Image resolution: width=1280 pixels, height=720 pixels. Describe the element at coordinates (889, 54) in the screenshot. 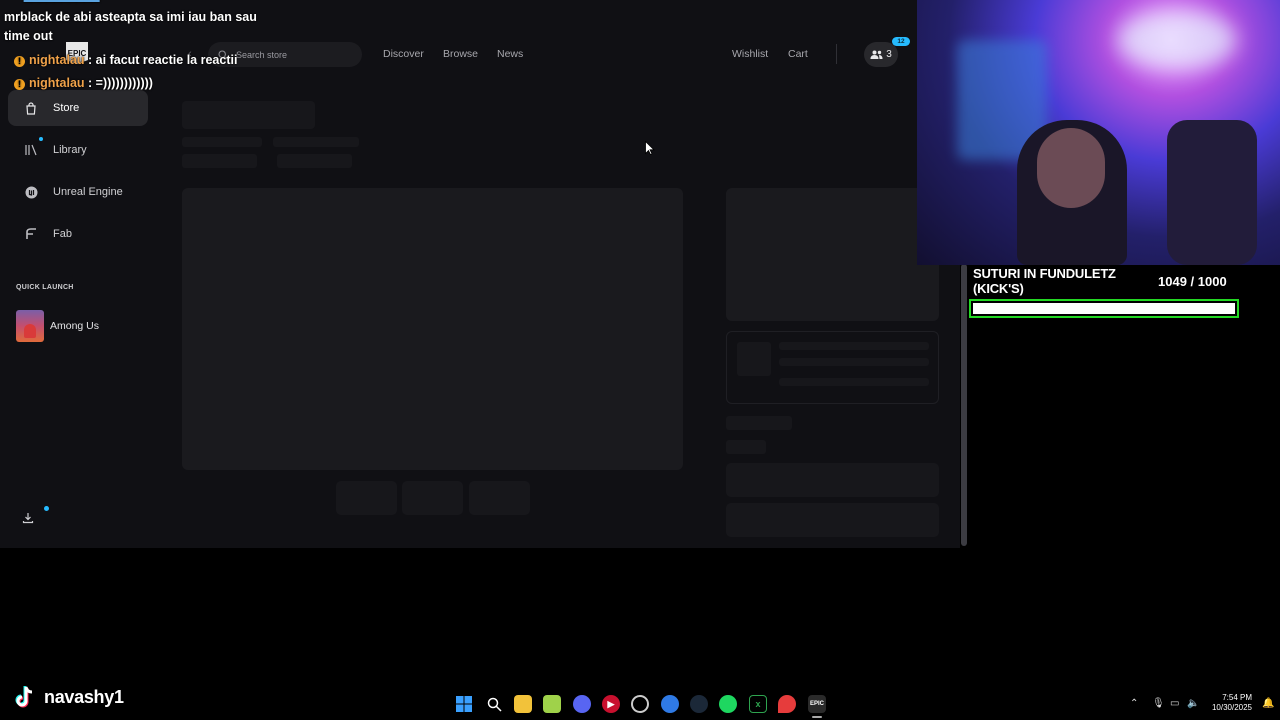

I see `friends-count: 3` at that location.